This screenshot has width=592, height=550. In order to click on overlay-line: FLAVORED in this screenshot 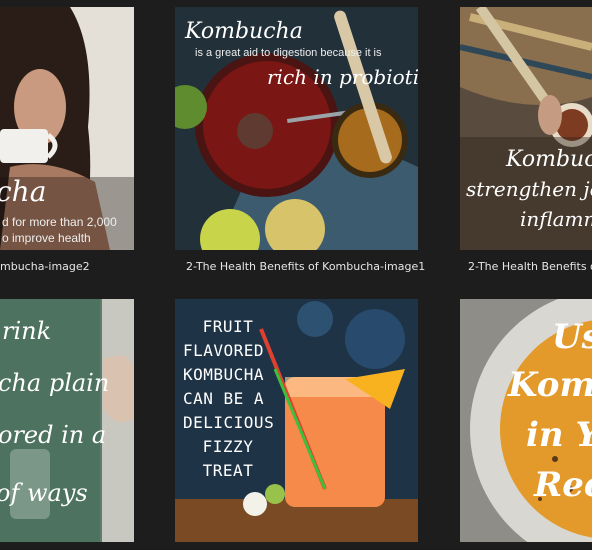, I will do `click(224, 350)`.